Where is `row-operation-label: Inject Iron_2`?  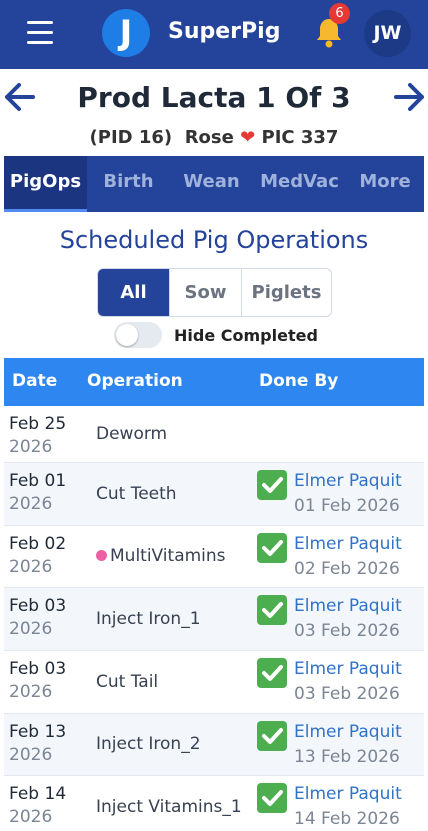
row-operation-label: Inject Iron_2 is located at coordinates (148, 744).